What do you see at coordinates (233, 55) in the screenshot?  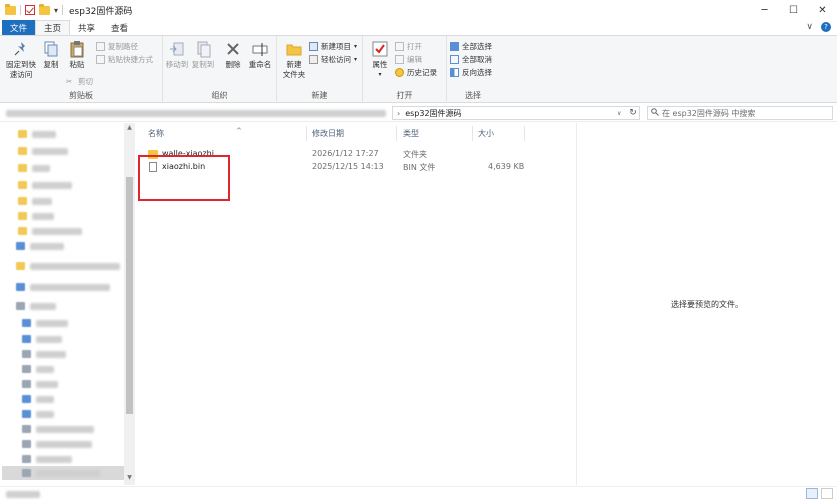 I see `delete-button: 删除` at bounding box center [233, 55].